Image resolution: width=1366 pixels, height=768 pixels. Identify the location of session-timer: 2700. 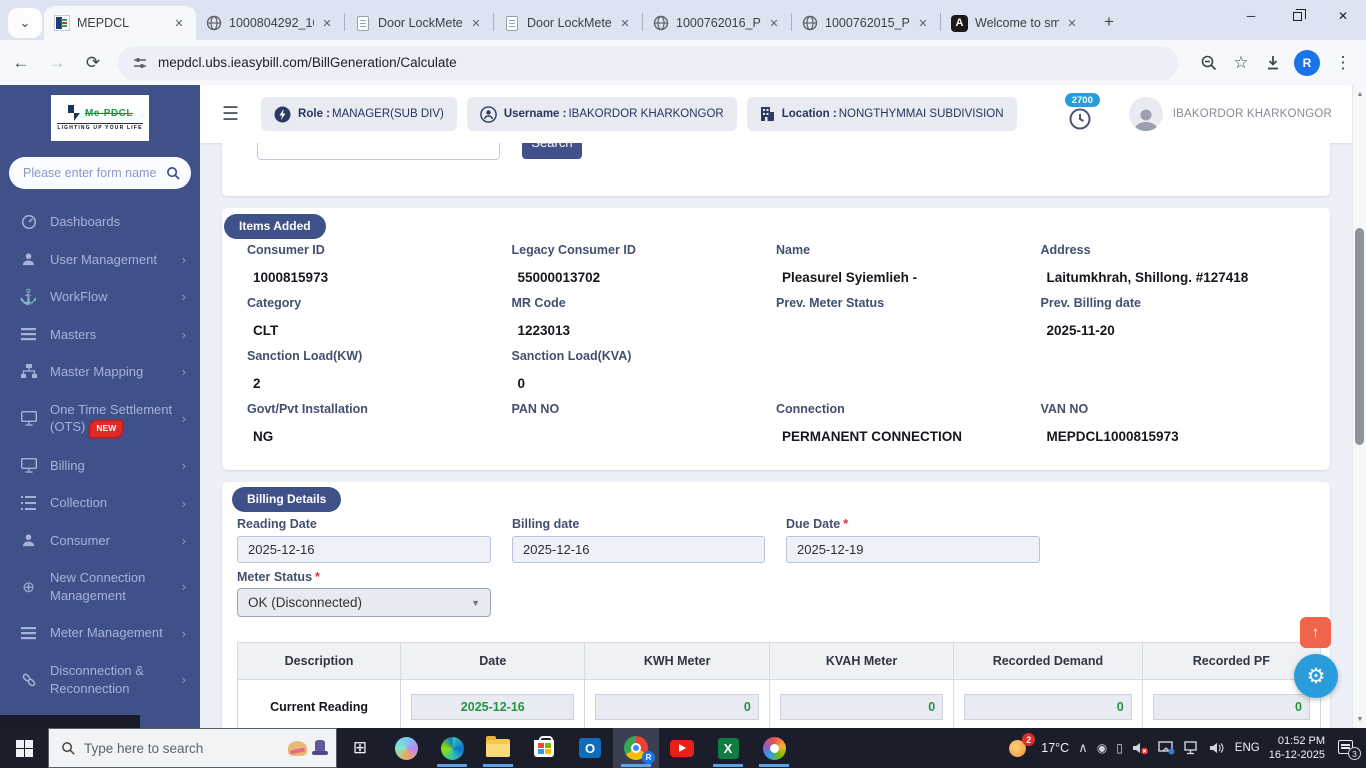
(1083, 113).